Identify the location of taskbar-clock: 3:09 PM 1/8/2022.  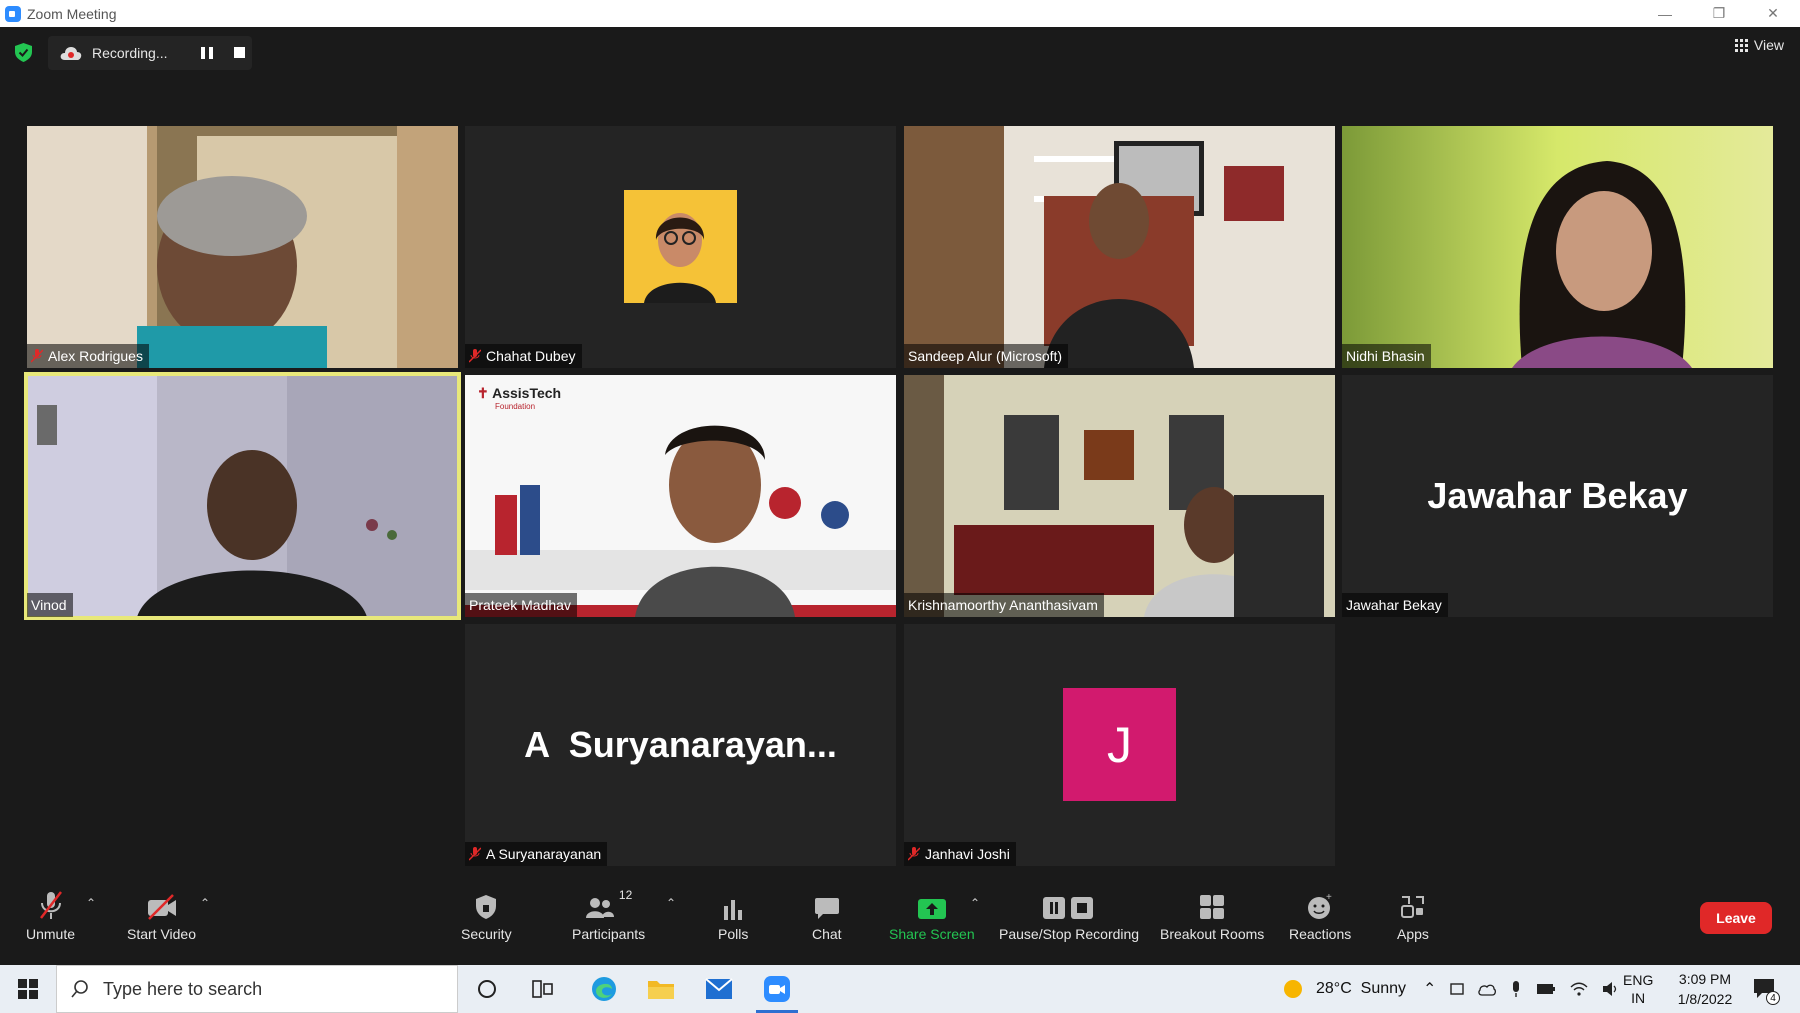
(1705, 989).